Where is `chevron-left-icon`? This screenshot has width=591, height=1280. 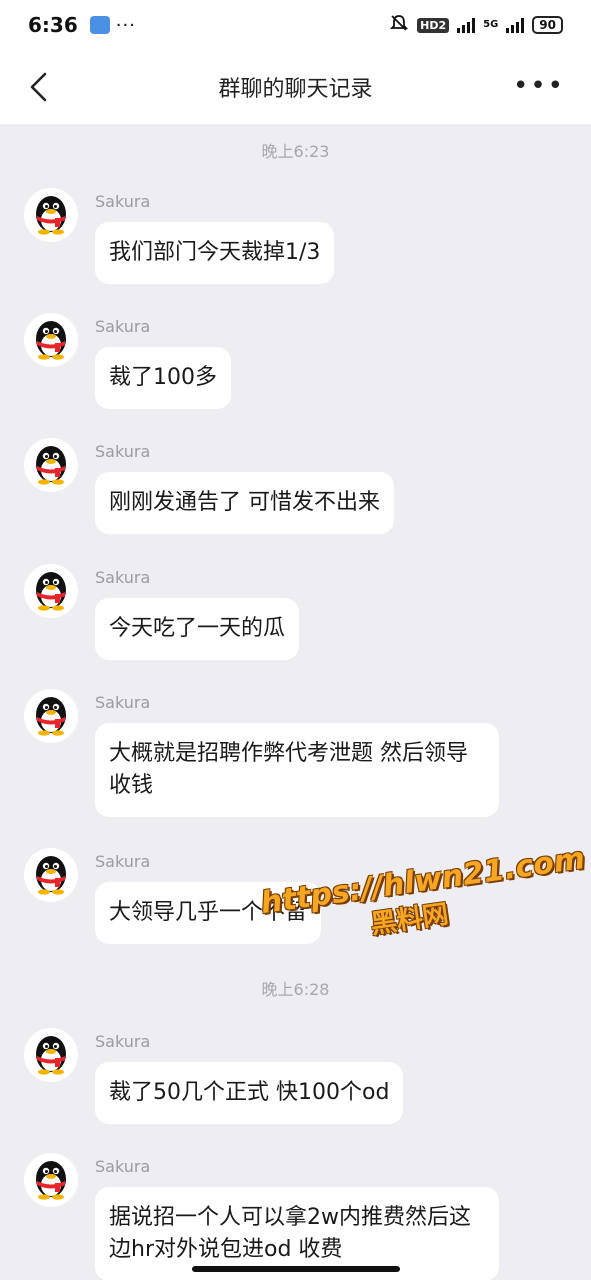 chevron-left-icon is located at coordinates (38, 87).